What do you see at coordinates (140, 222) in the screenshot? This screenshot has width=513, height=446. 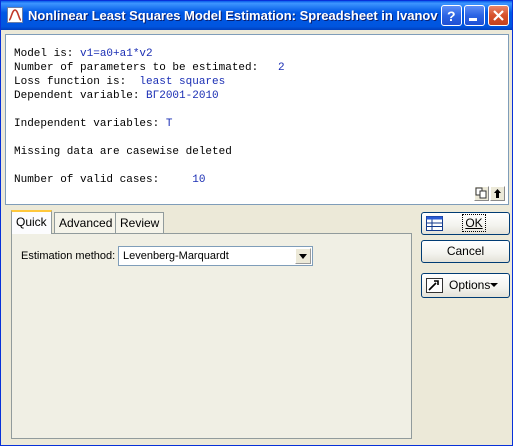 I see `tab-review: Review` at bounding box center [140, 222].